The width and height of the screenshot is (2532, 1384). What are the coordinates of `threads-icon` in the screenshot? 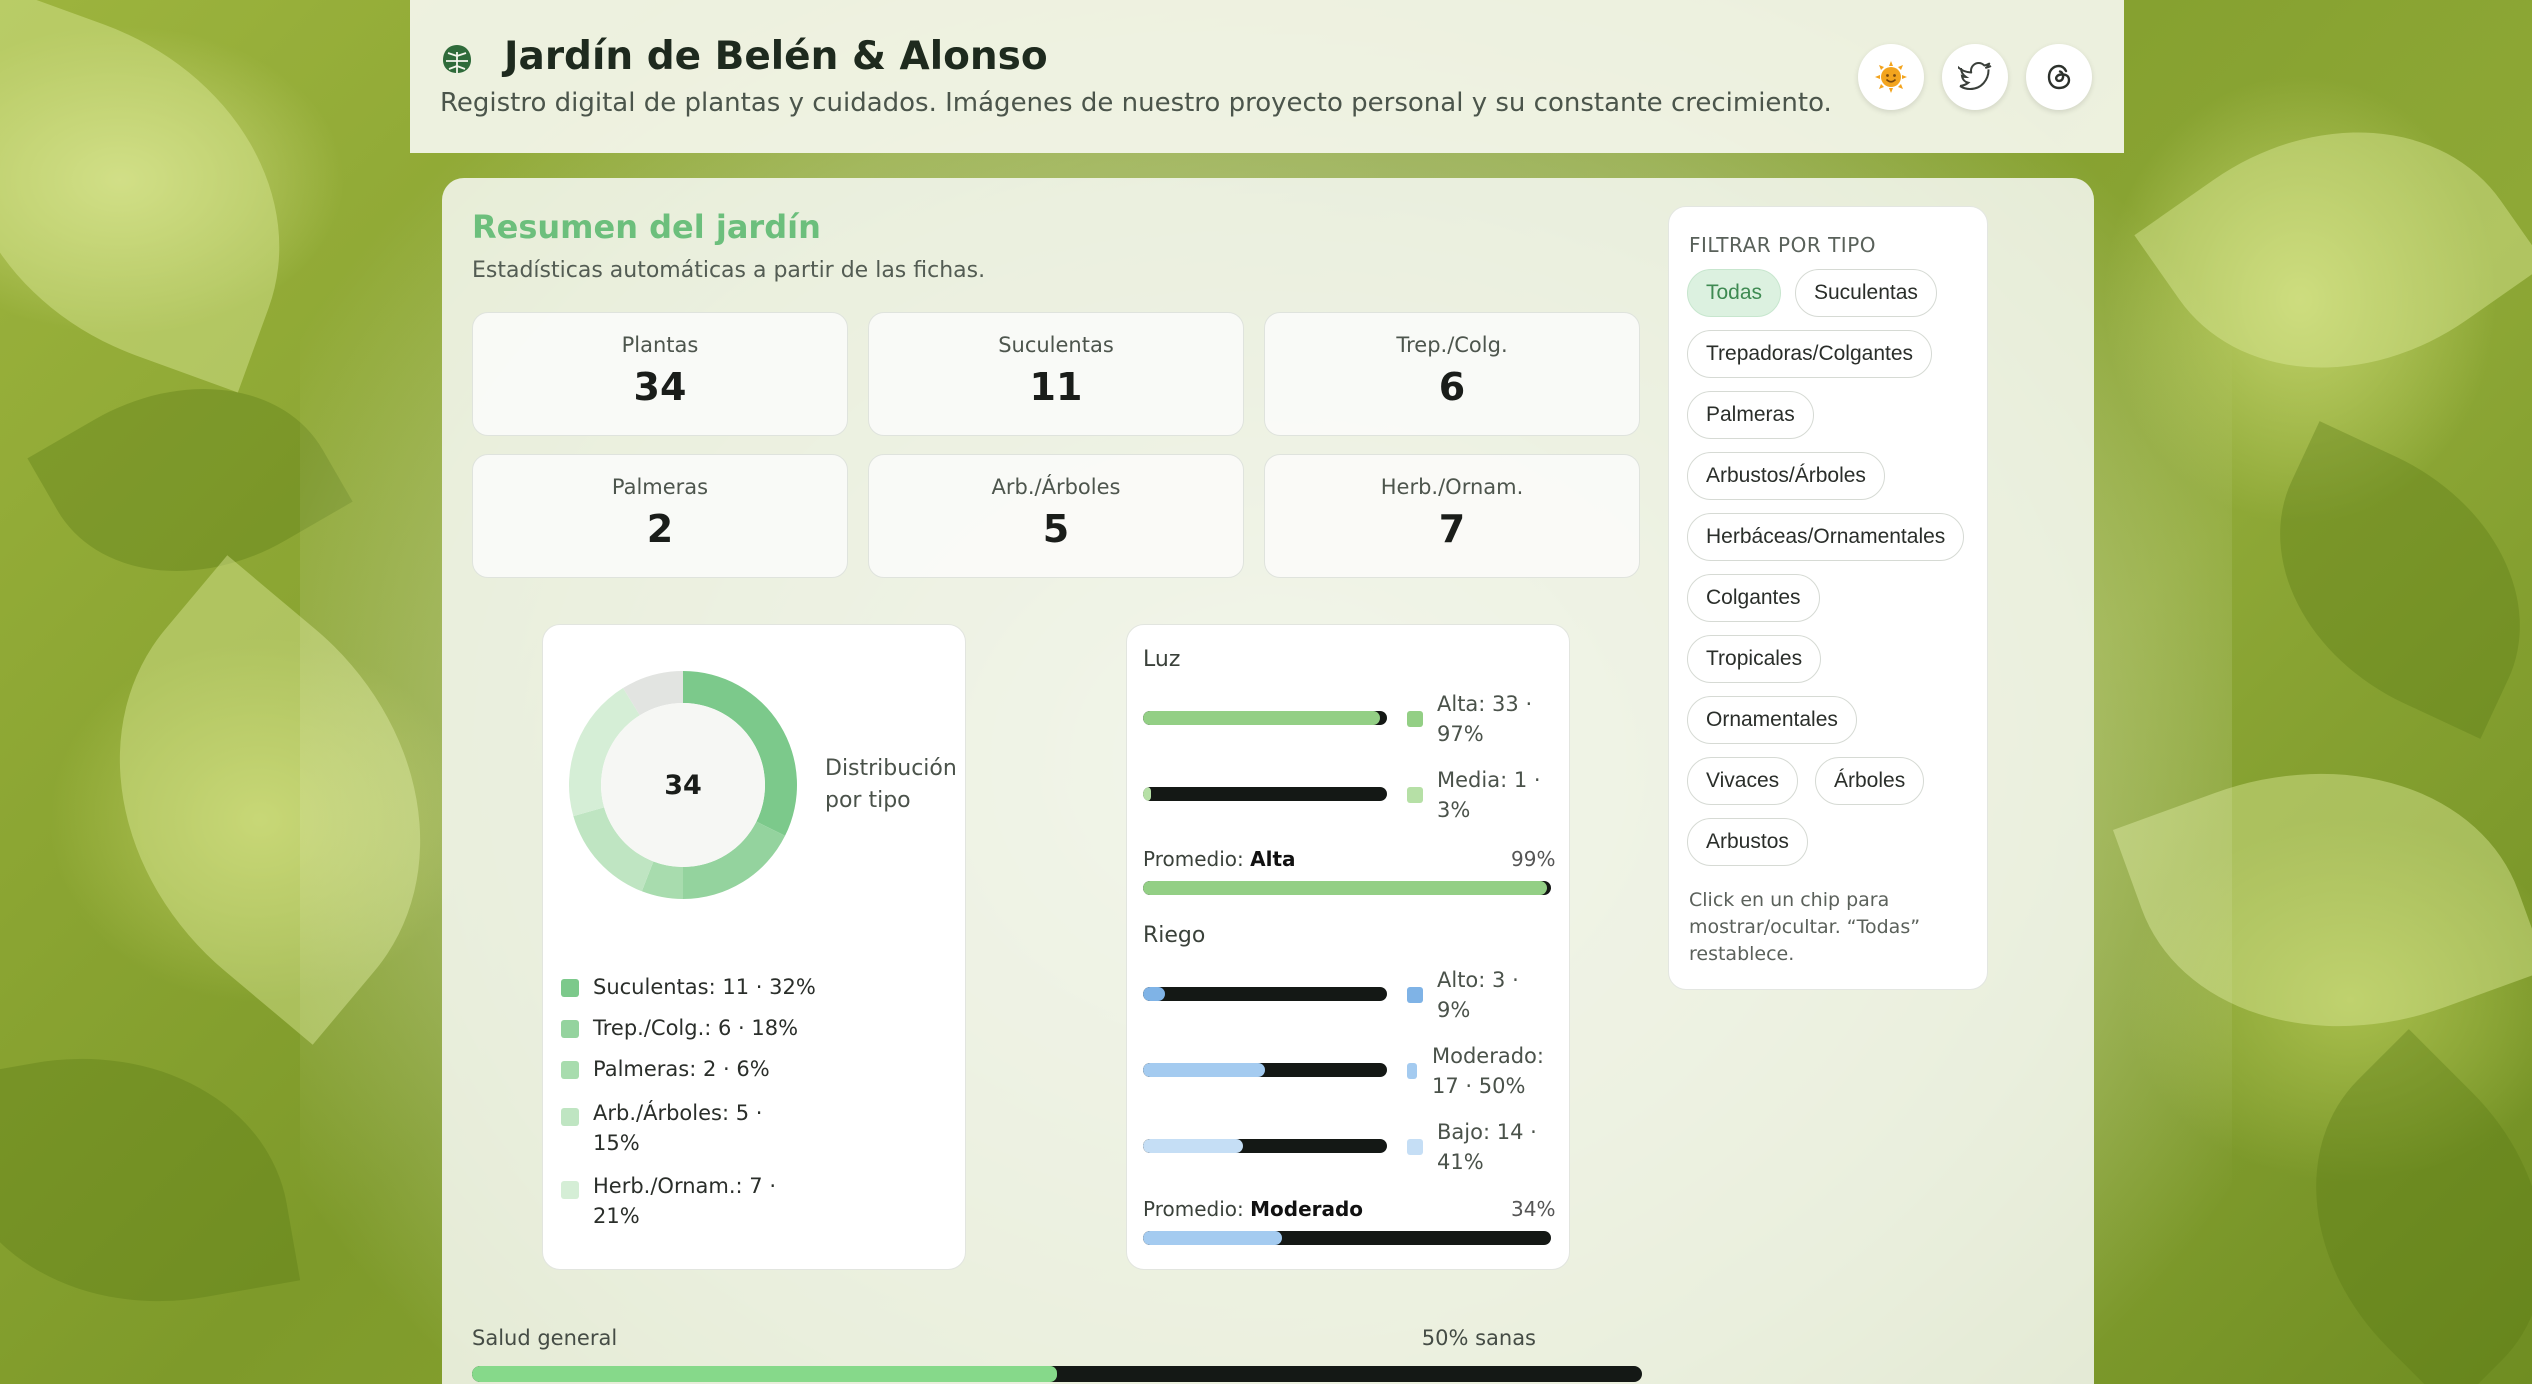 It's located at (2059, 77).